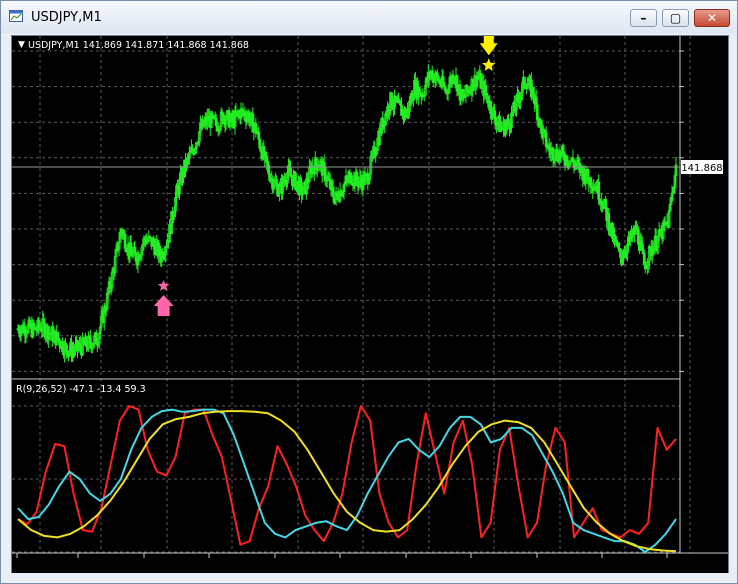  What do you see at coordinates (163, 285) in the screenshot?
I see `buy-star-icon` at bounding box center [163, 285].